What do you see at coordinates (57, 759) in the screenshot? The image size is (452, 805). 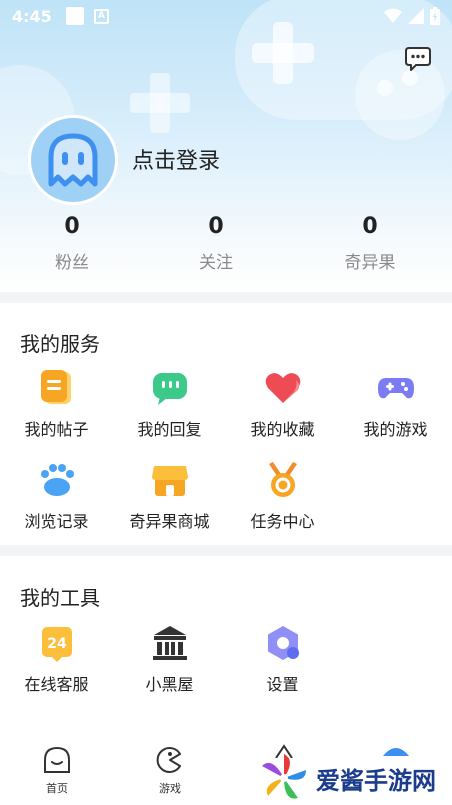 I see `home-icon` at bounding box center [57, 759].